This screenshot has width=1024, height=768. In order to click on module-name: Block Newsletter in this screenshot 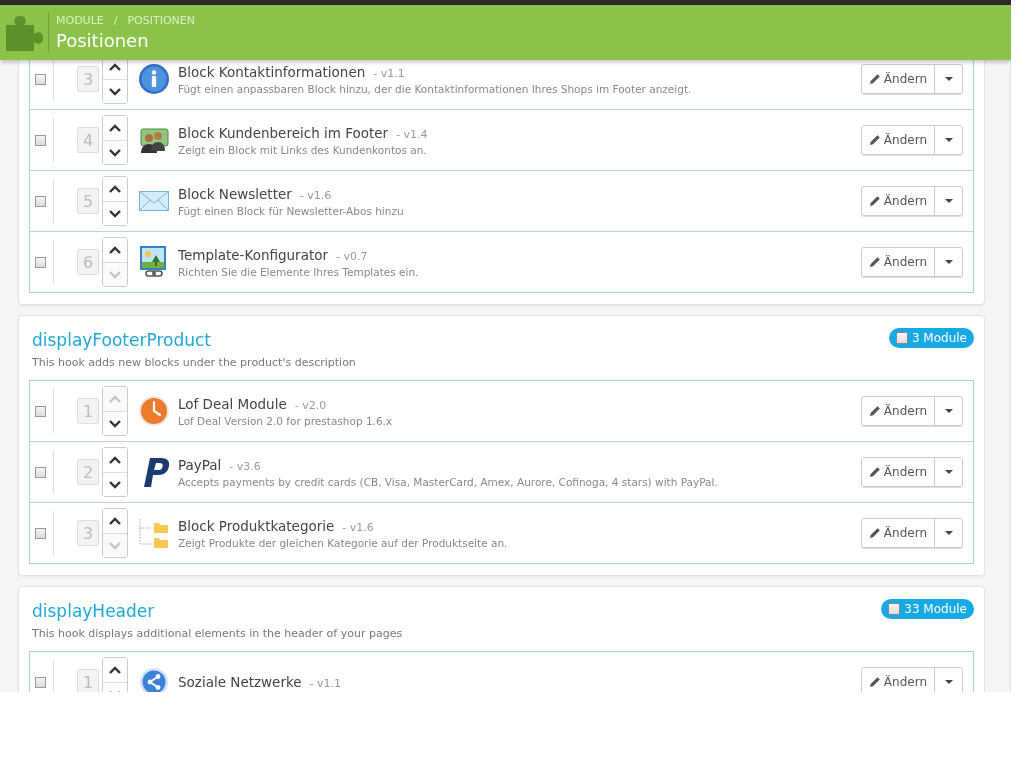, I will do `click(235, 193)`.